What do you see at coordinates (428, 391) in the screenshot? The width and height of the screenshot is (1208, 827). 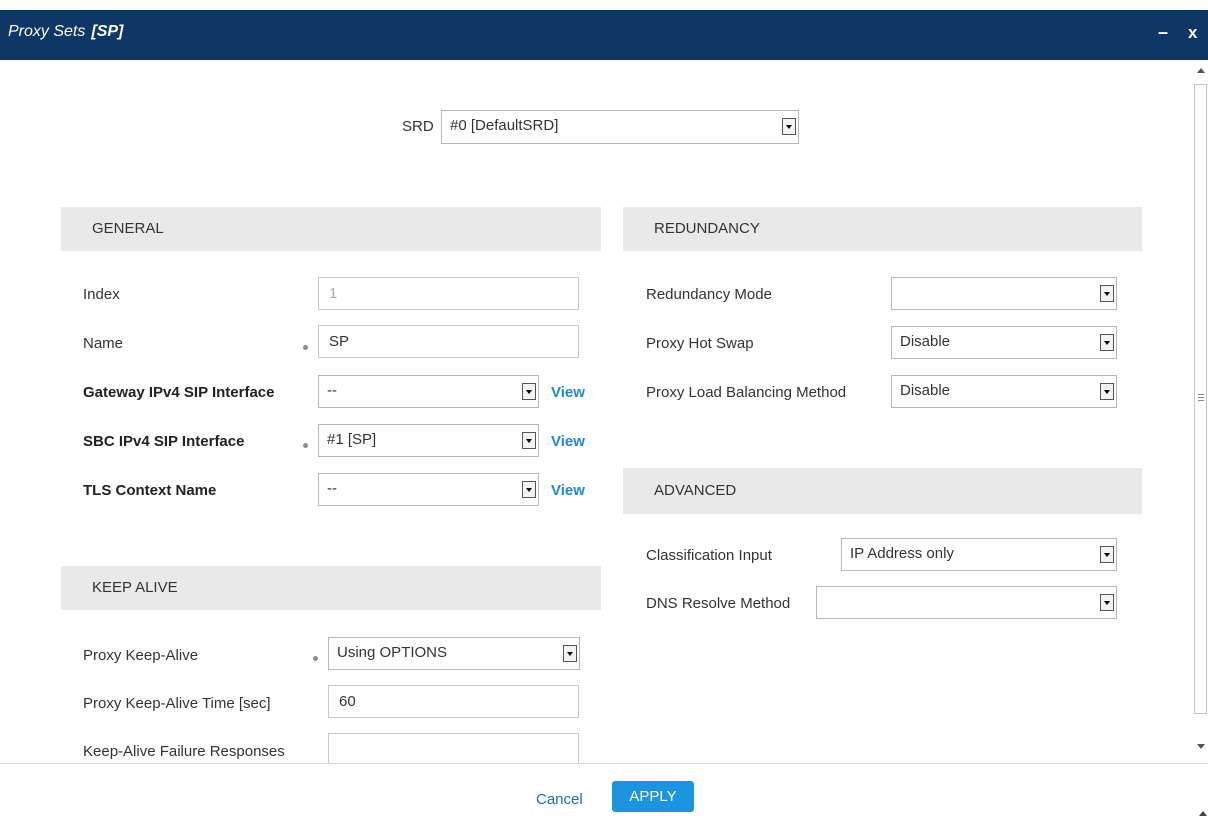 I see `gateway-sip-interface-select: --` at bounding box center [428, 391].